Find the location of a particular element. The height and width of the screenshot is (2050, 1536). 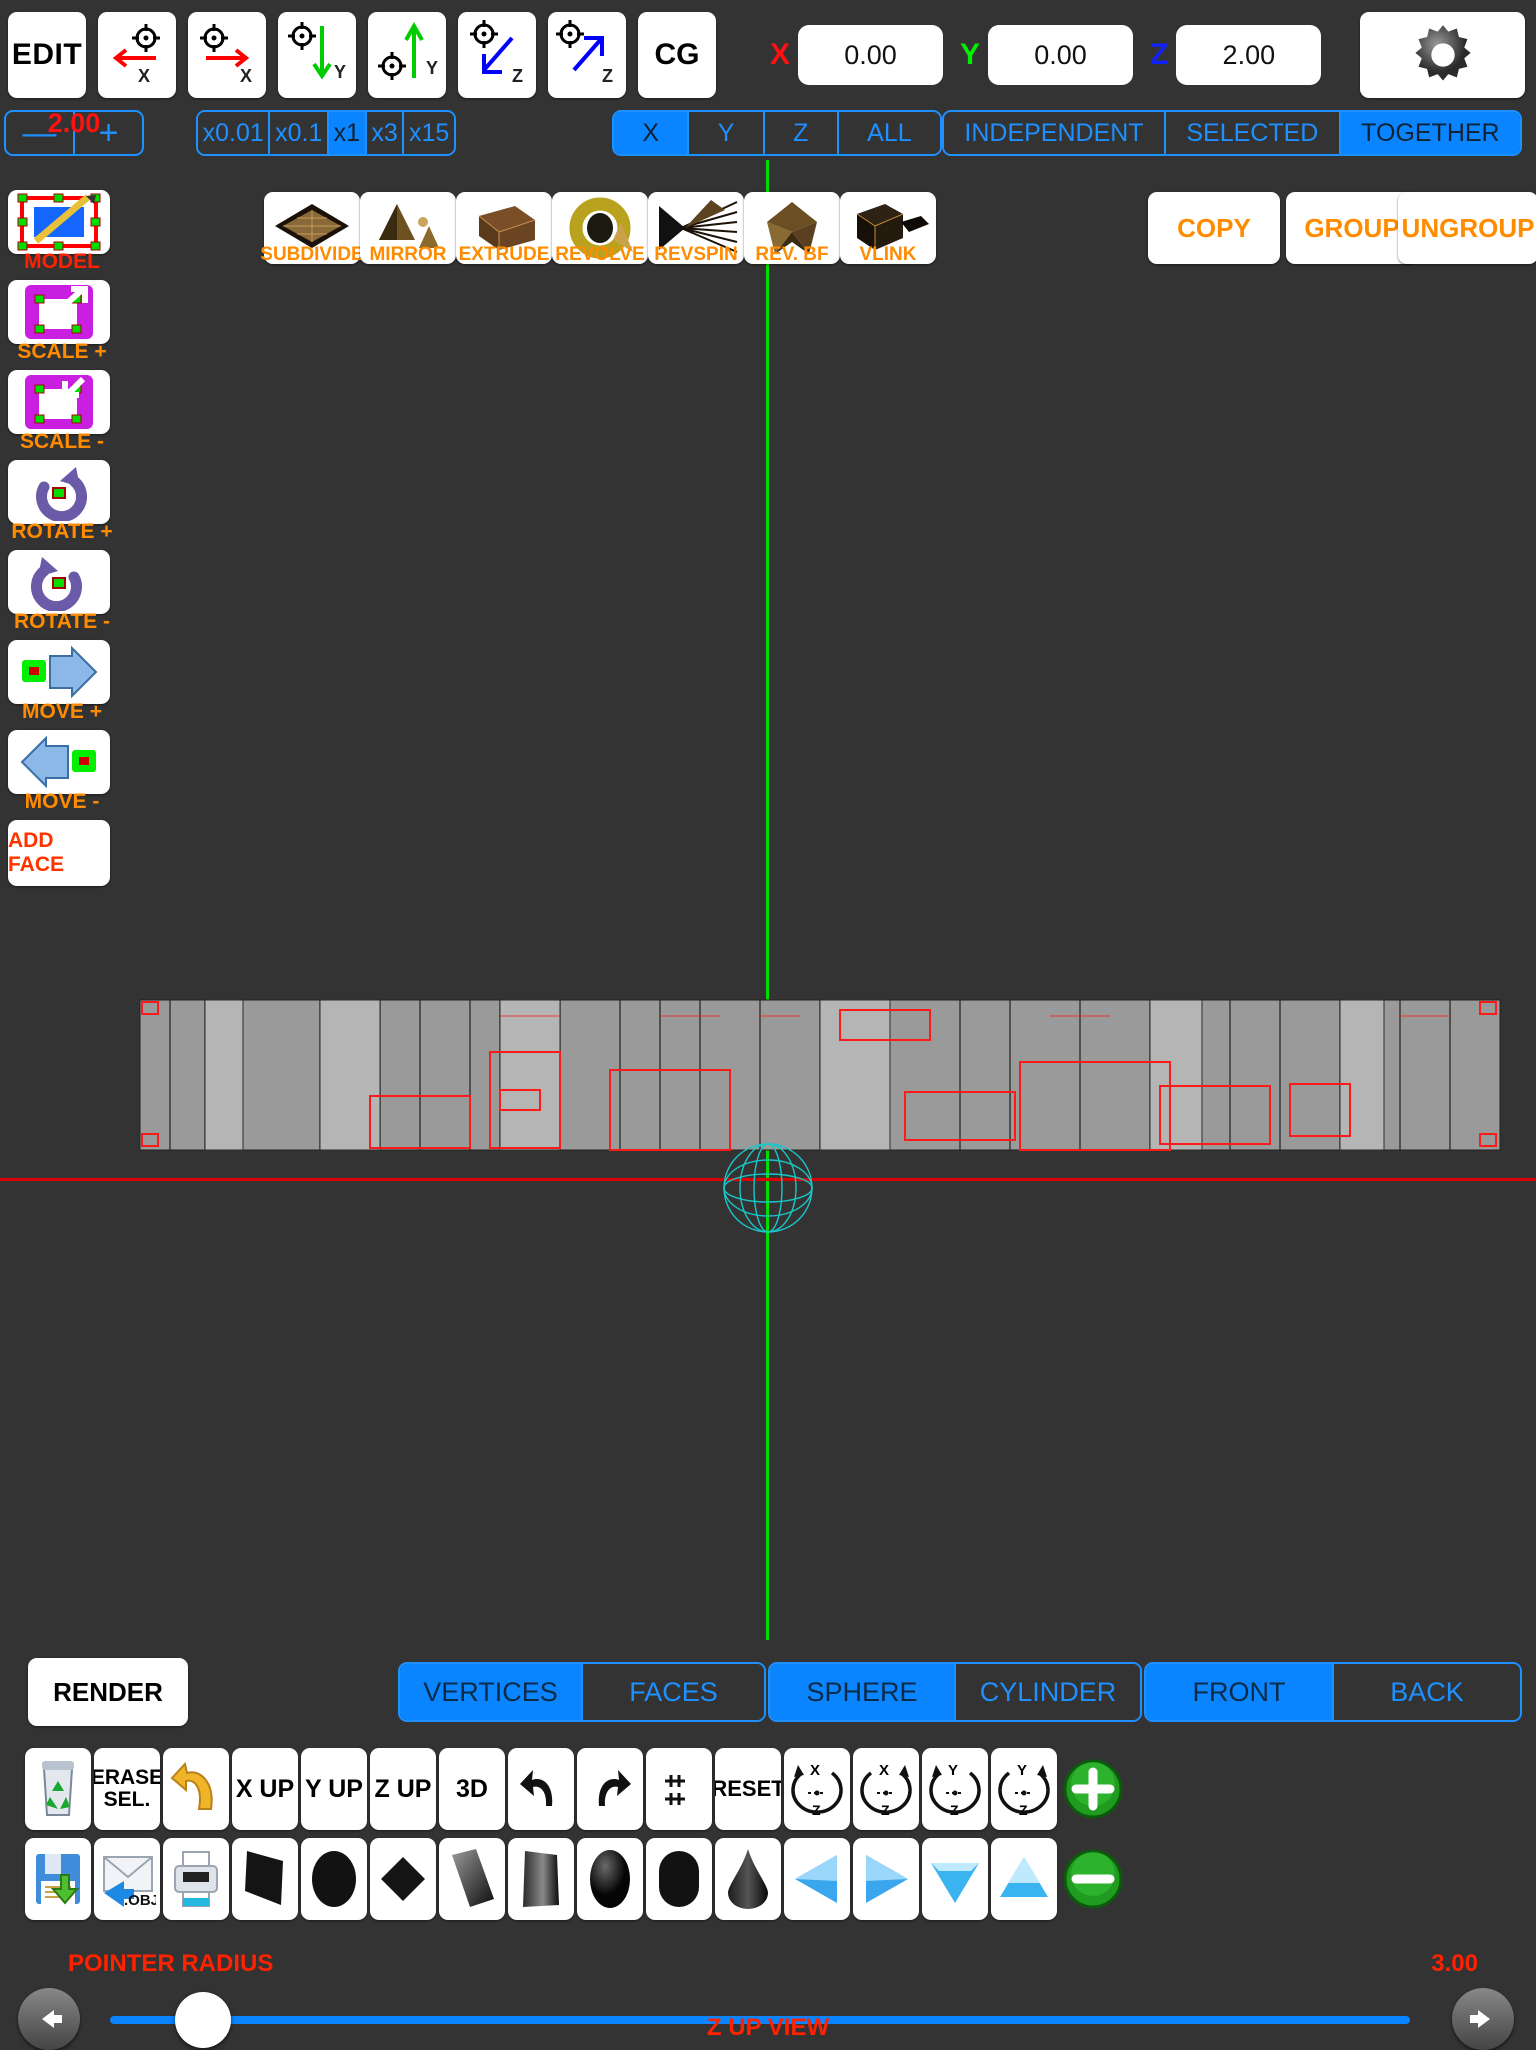

print-button is located at coordinates (196, 1879).